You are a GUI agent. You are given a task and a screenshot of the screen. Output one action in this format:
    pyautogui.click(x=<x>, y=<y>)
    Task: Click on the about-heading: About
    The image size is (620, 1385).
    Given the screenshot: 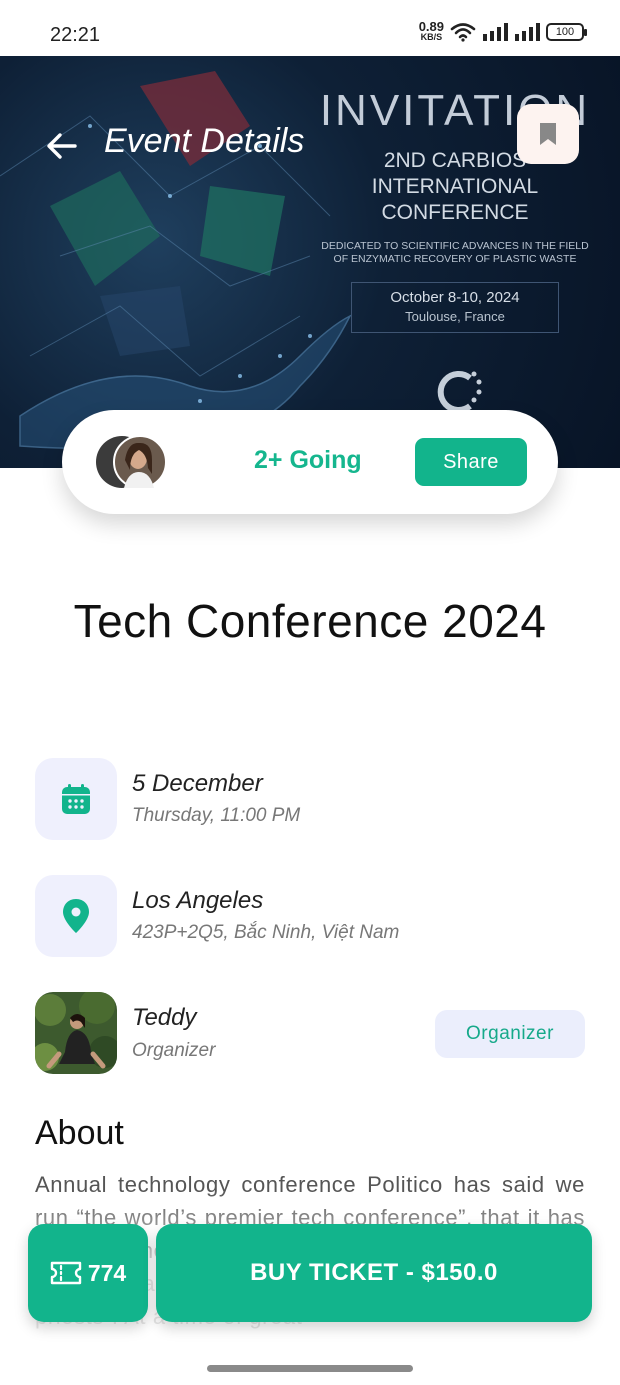 What is the action you would take?
    pyautogui.click(x=79, y=1133)
    